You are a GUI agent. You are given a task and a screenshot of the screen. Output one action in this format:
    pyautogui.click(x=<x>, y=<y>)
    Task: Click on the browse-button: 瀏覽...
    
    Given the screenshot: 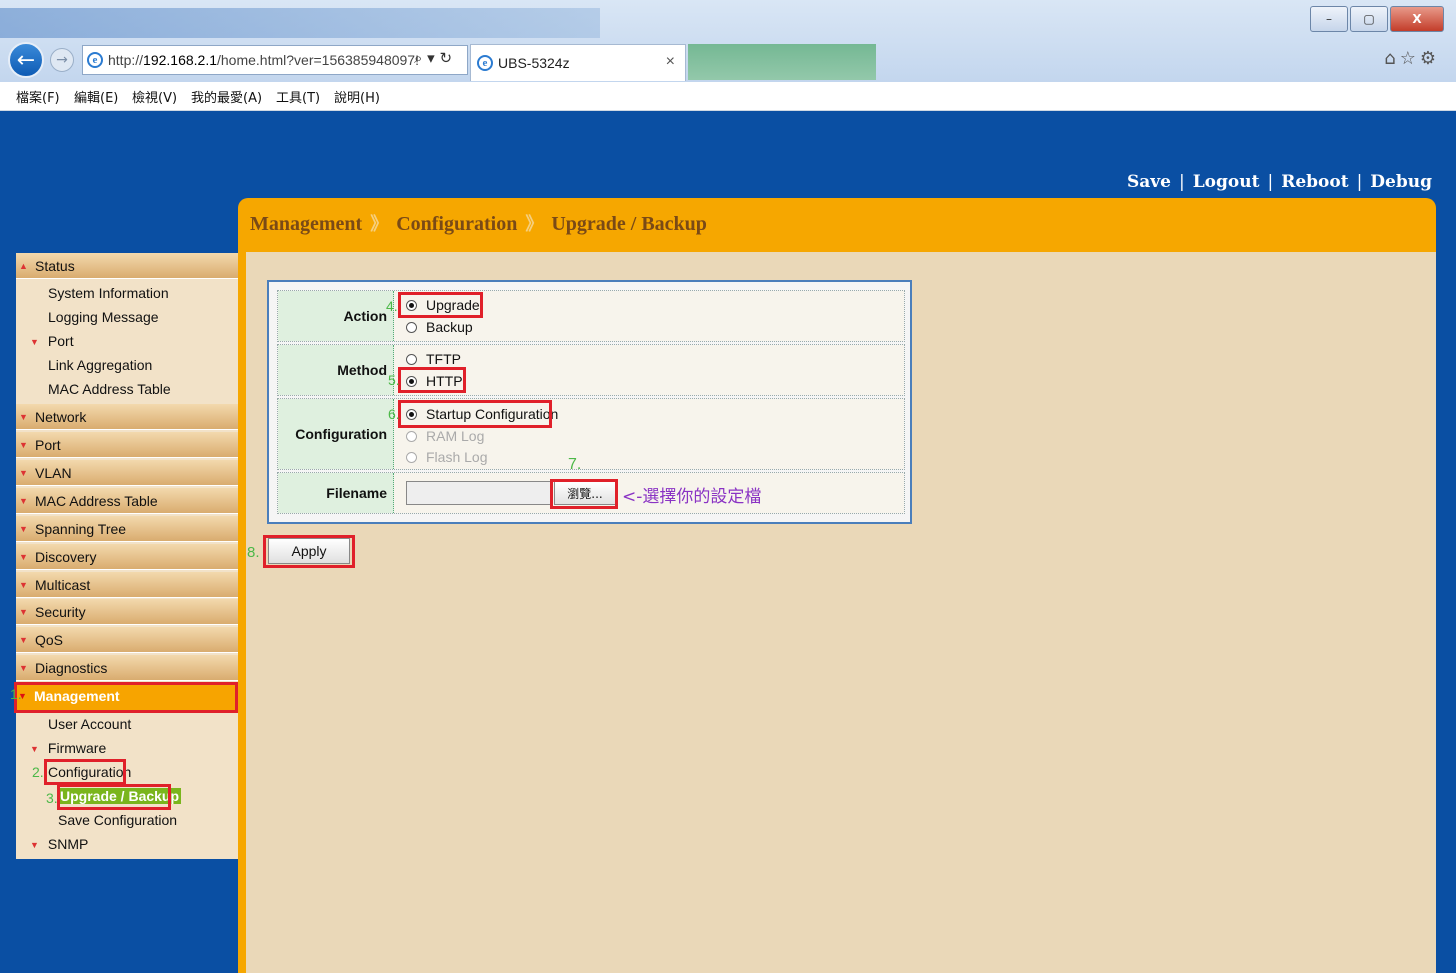 What is the action you would take?
    pyautogui.click(x=585, y=493)
    